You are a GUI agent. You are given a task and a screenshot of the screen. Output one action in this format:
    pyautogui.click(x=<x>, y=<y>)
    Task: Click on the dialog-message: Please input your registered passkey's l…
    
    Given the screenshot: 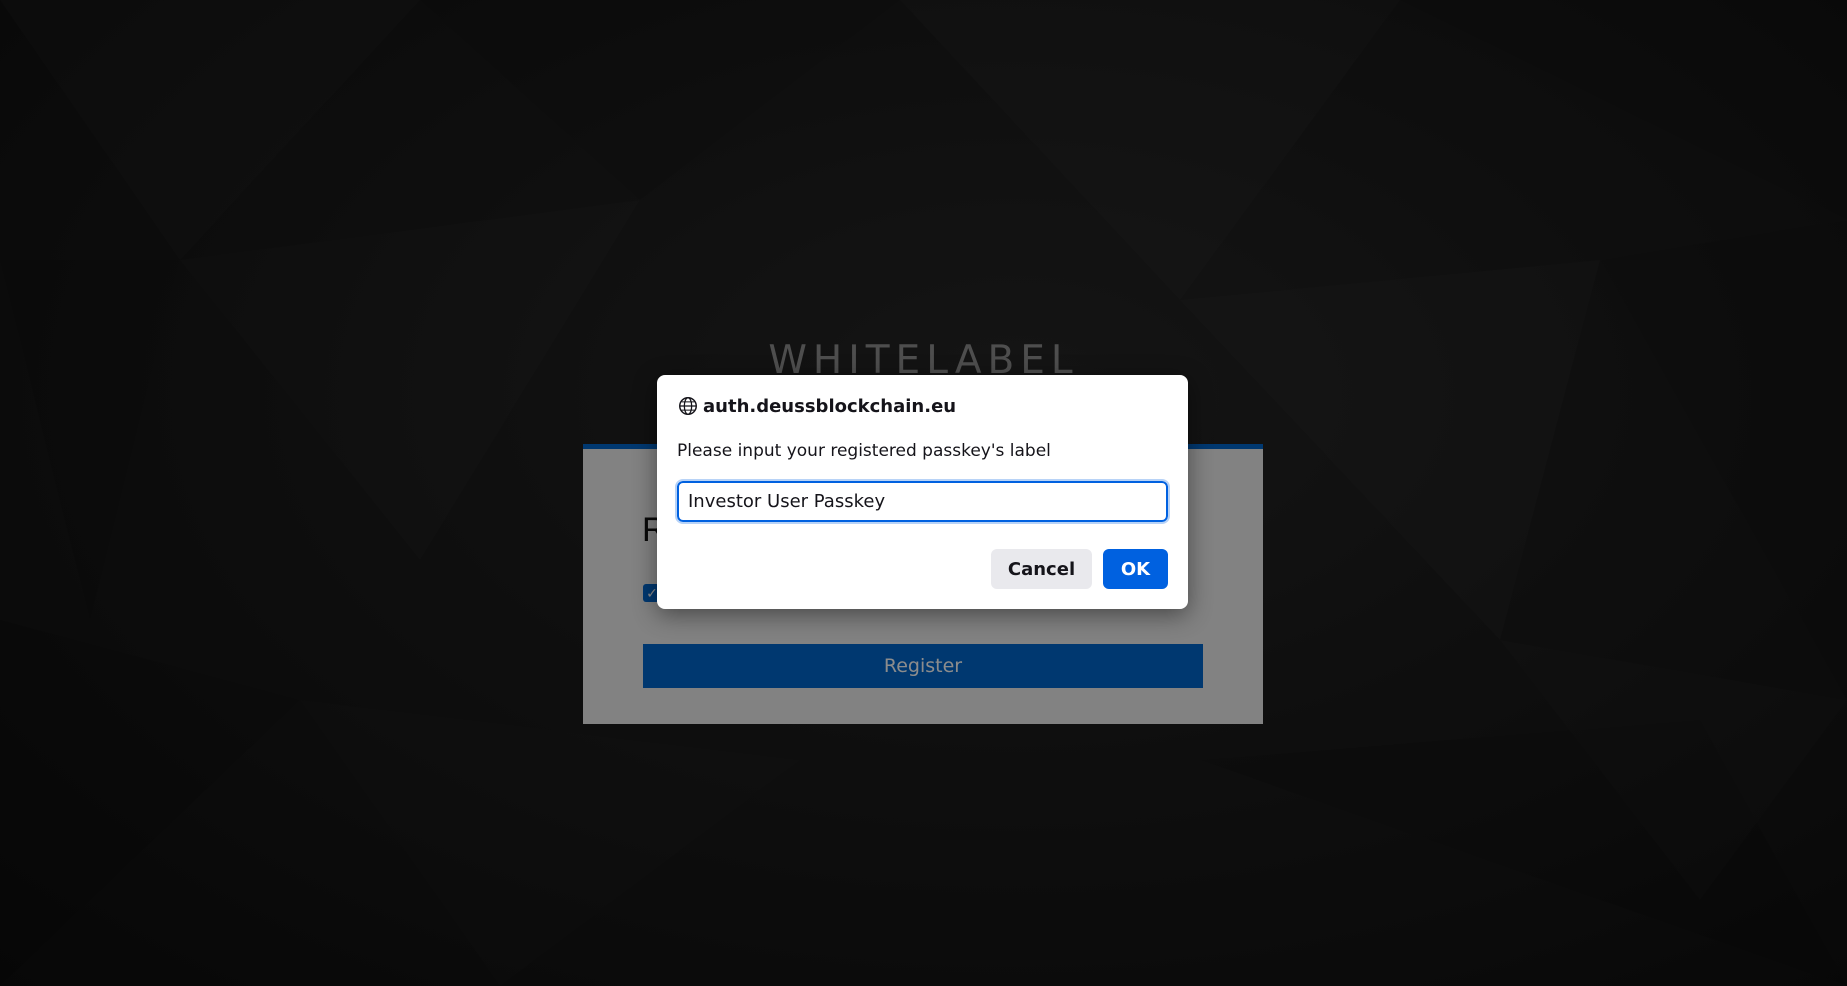 What is the action you would take?
    pyautogui.click(x=864, y=451)
    